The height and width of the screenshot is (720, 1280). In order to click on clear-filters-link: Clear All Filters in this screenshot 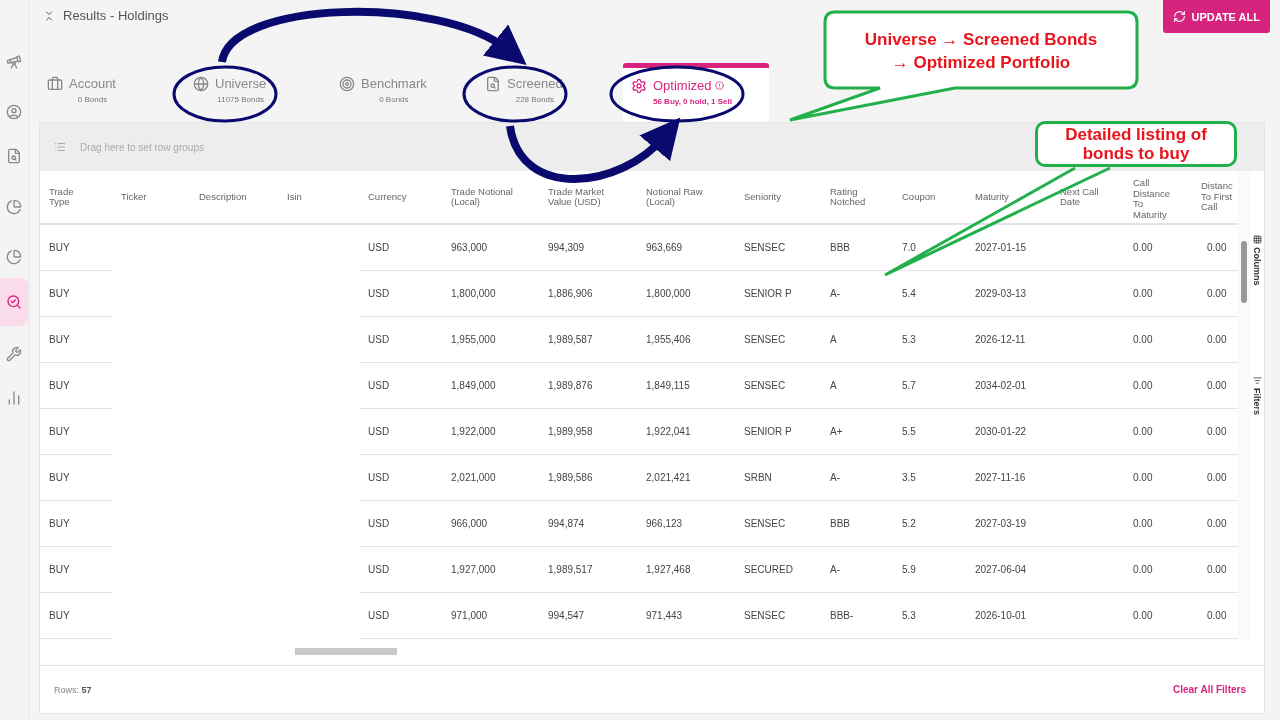, I will do `click(1209, 689)`.